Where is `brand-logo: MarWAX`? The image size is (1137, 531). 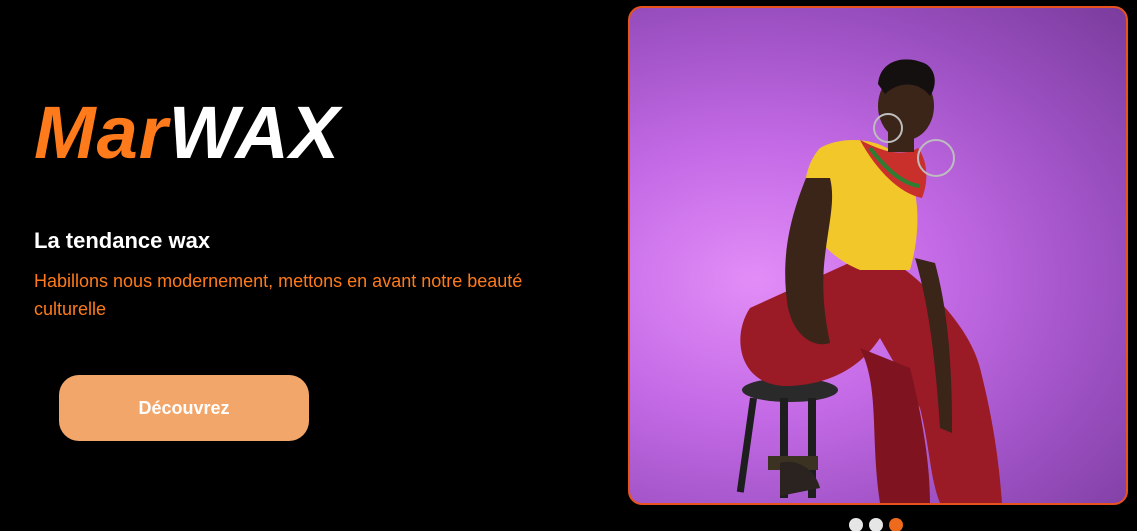
brand-logo: MarWAX is located at coordinates (187, 133).